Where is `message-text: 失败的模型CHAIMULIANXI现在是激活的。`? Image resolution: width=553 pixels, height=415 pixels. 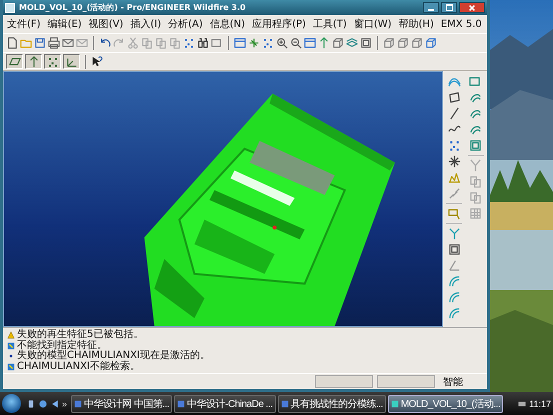 message-text: 失败的模型CHAIMULIANXI现在是激活的。 is located at coordinates (113, 356).